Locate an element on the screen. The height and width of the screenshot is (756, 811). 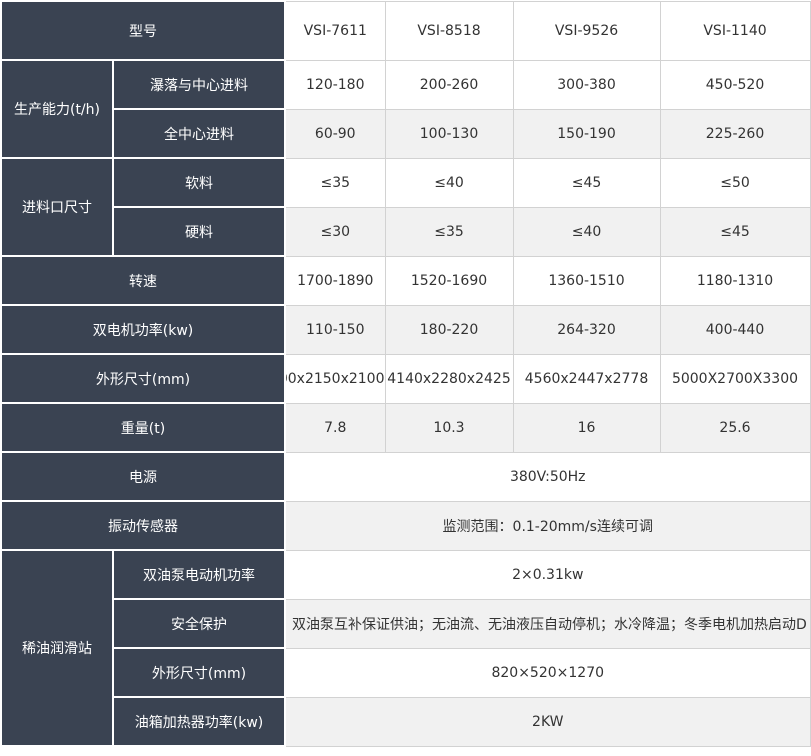
row-header: 双电机功率(kw) is located at coordinates (143, 329).